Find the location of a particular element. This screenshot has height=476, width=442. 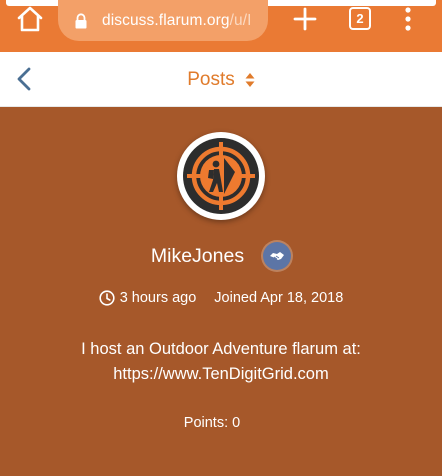

bio-link: https://www.TenDigitGrid.com is located at coordinates (221, 374).